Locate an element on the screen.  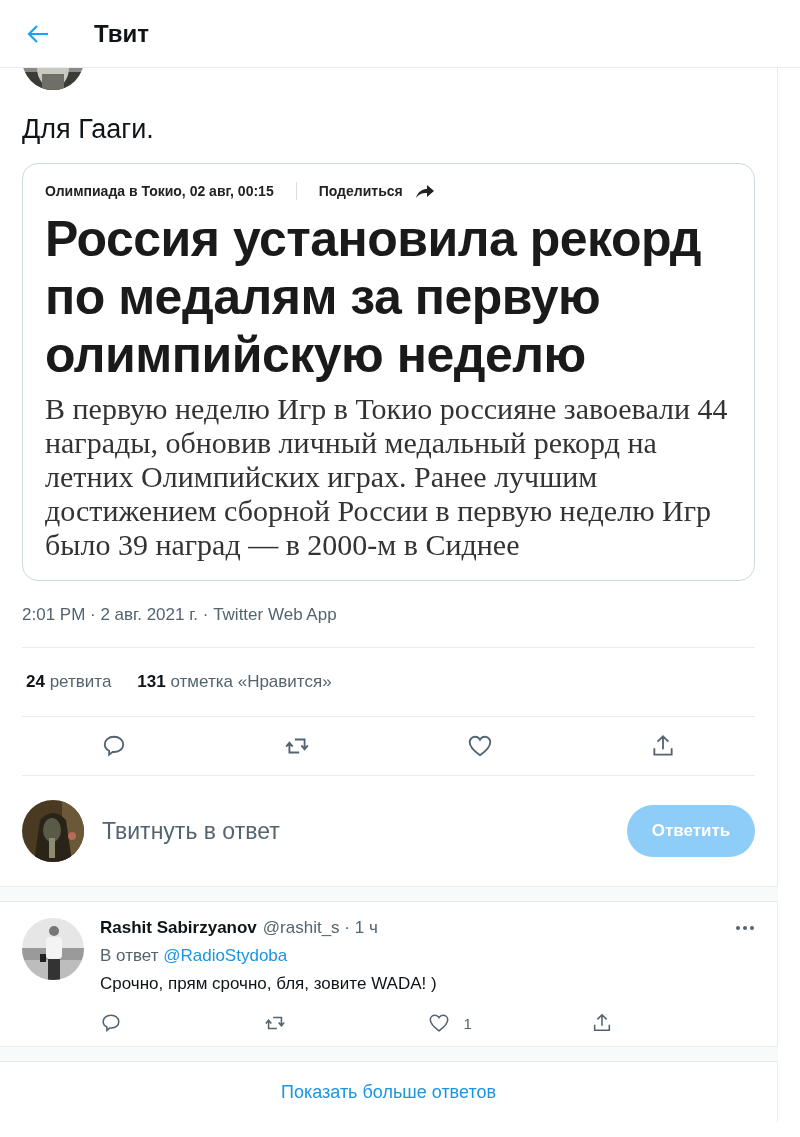
page-title: Твит is located at coordinates (121, 33).